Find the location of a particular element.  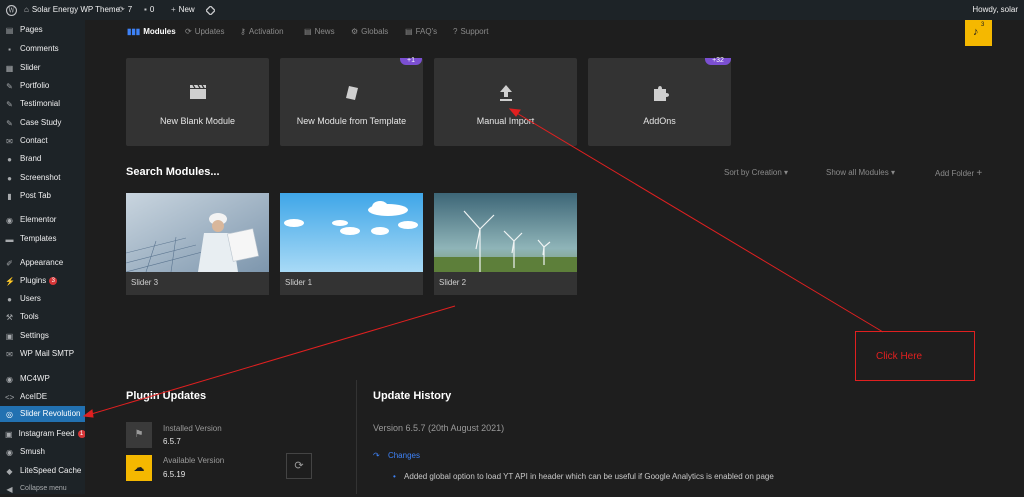

modules-icon: ▮▮▮ is located at coordinates (134, 31).